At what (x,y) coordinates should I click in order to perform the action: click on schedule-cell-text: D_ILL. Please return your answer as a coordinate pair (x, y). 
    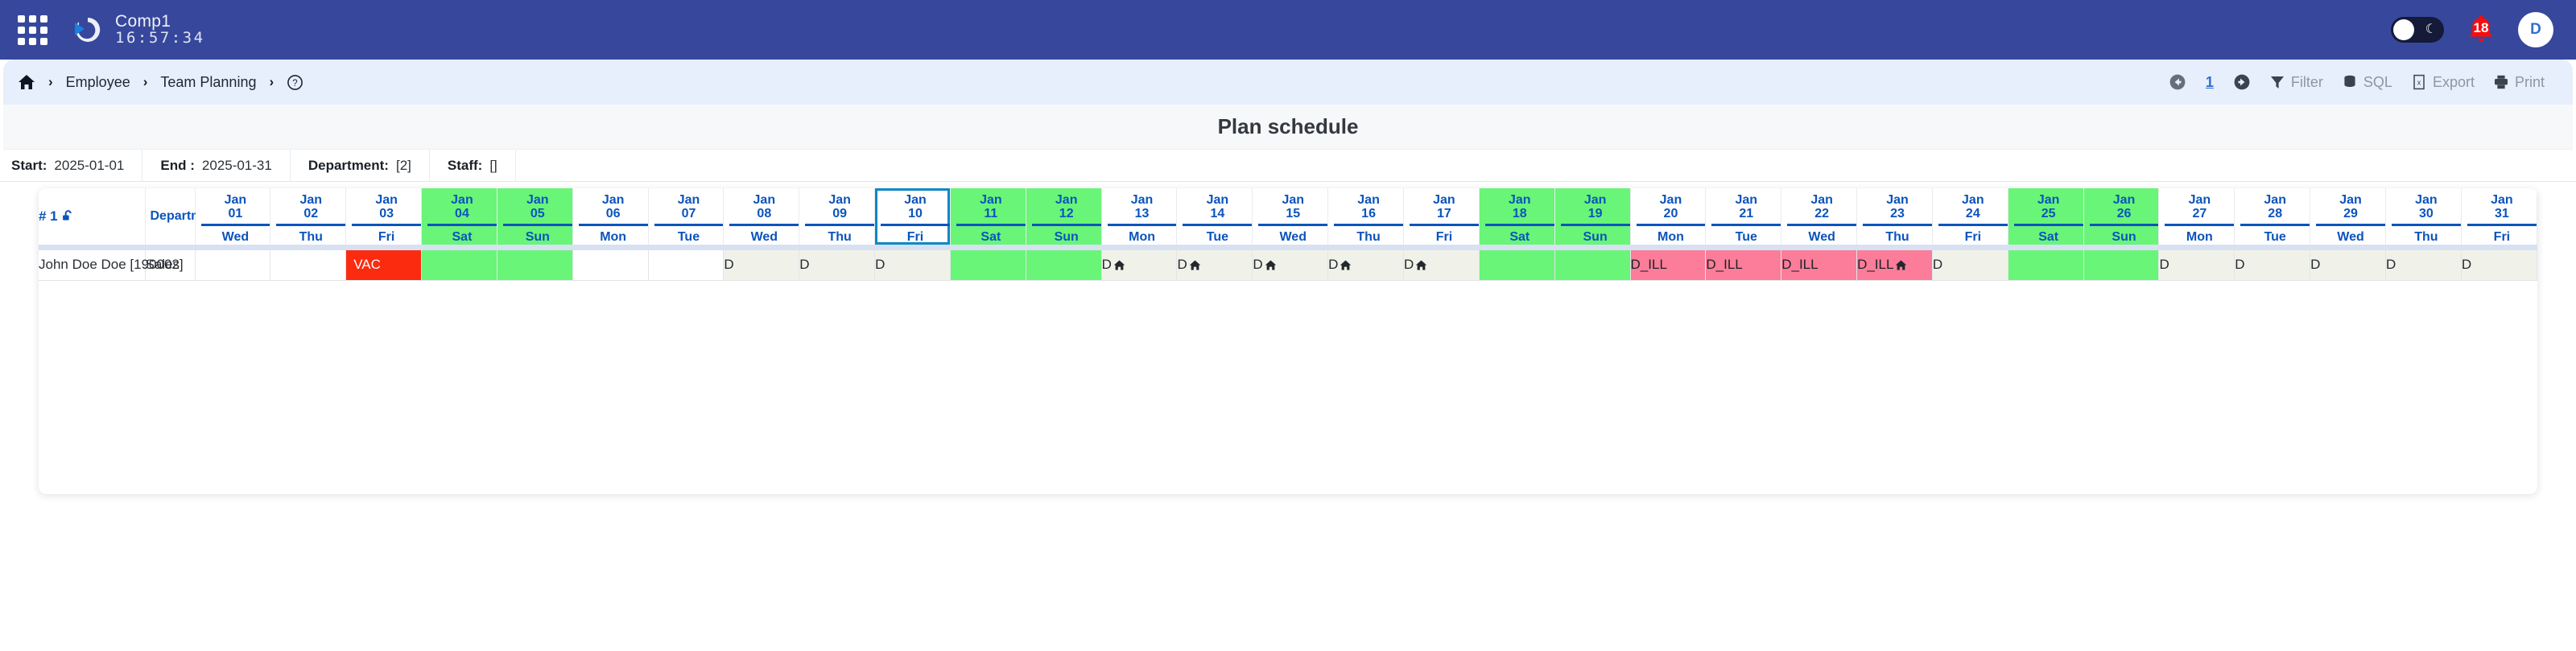
    Looking at the image, I should click on (1875, 265).